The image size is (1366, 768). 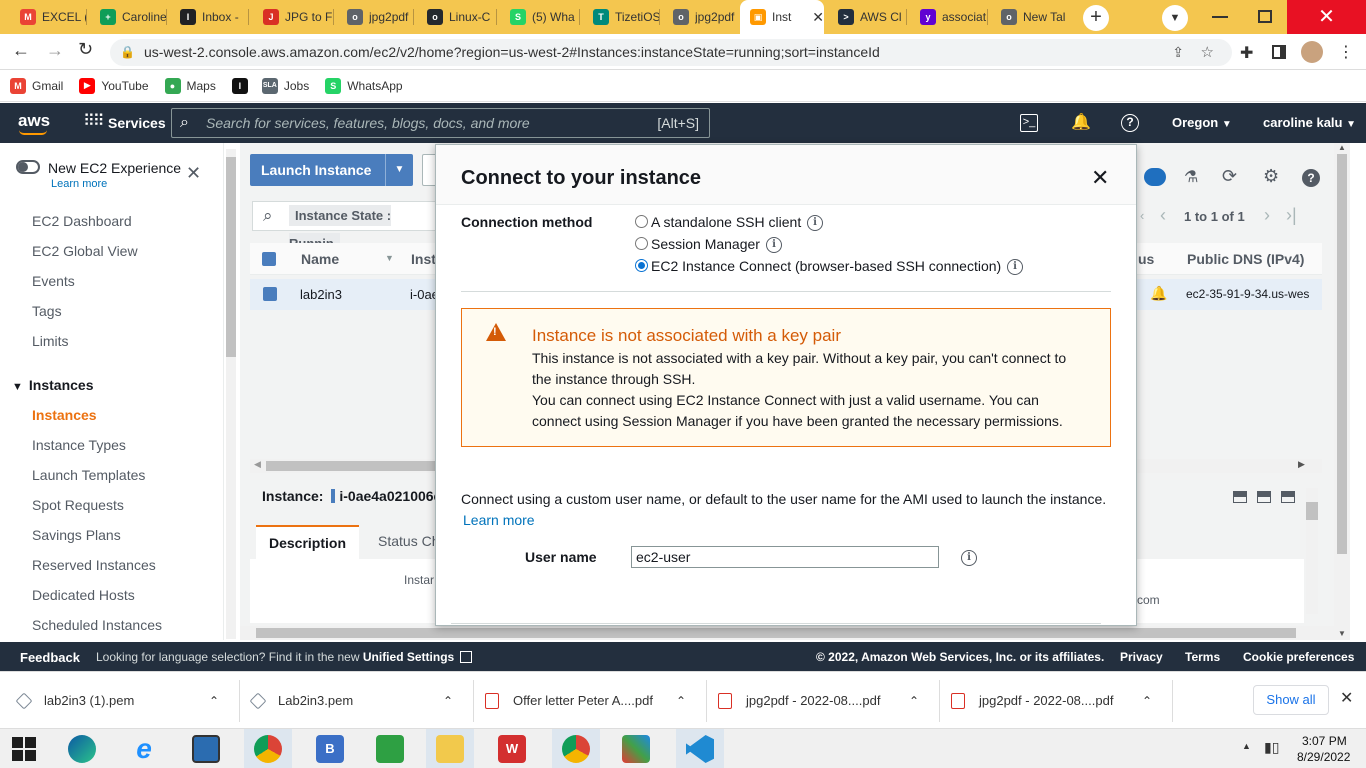 I want to click on windows-start-icon, so click(x=24, y=748).